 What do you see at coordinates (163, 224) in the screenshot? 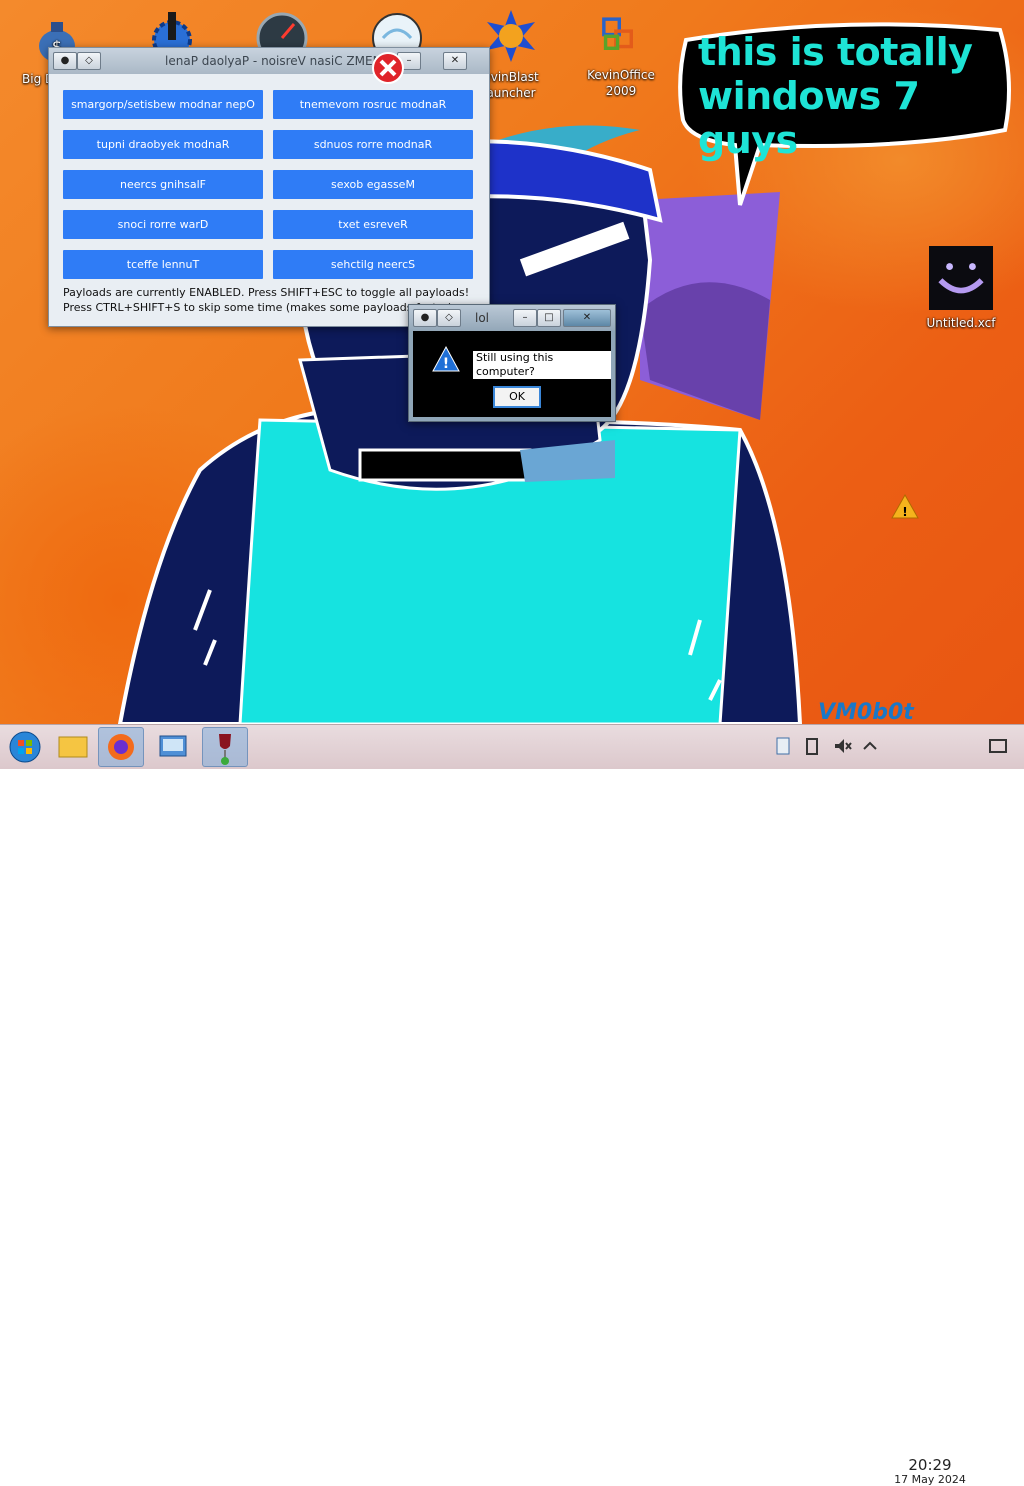
I see `payload-button: snoci rorre warD` at bounding box center [163, 224].